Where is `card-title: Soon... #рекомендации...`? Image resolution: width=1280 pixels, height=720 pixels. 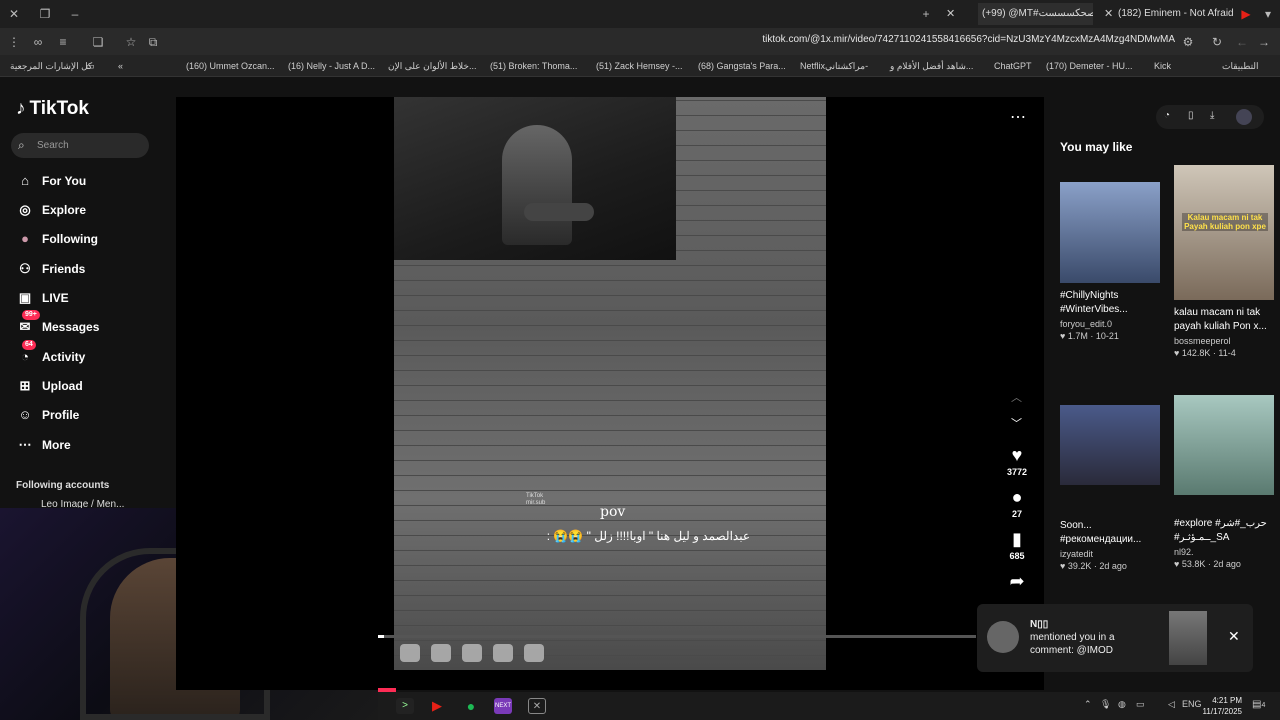 card-title: Soon... #рекомендации... is located at coordinates (1101, 532).